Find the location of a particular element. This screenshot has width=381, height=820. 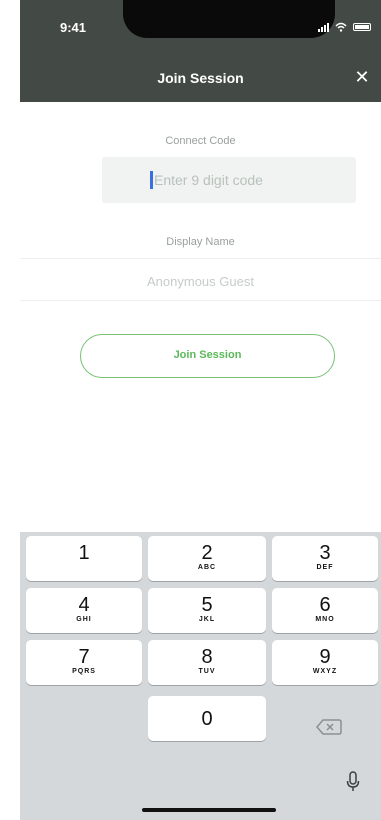

key-digit: 5 is located at coordinates (207, 605).